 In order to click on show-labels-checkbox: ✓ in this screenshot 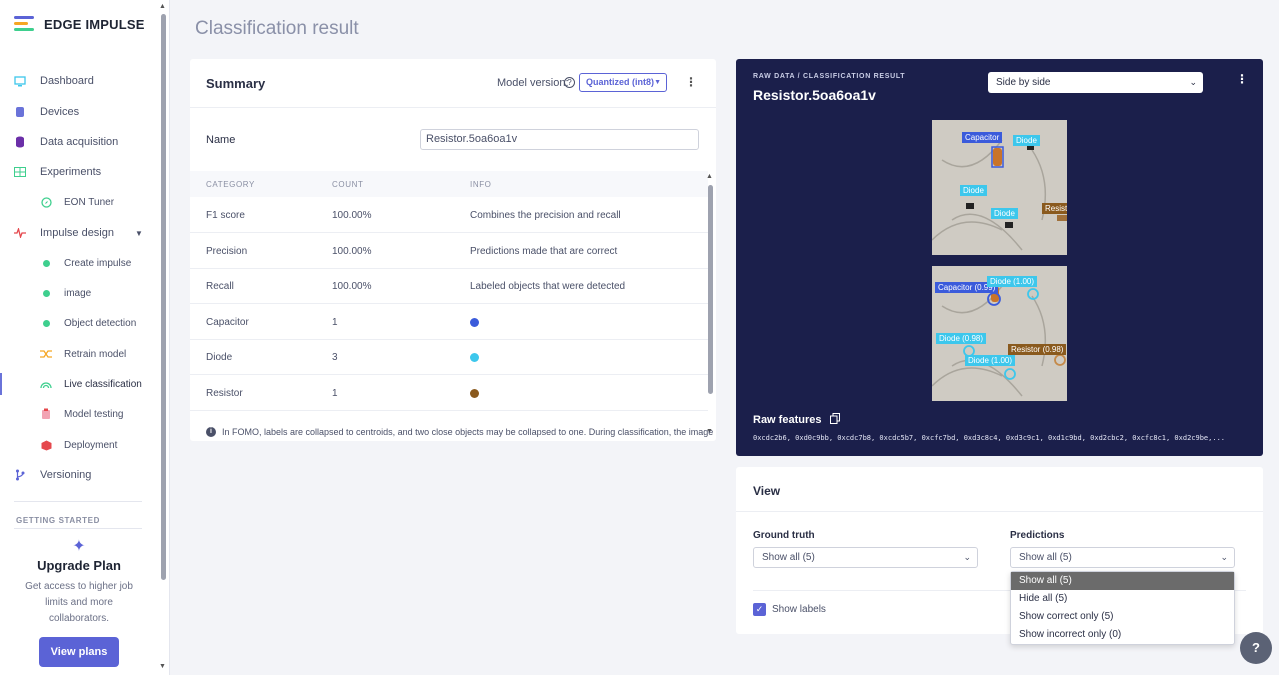, I will do `click(759, 609)`.